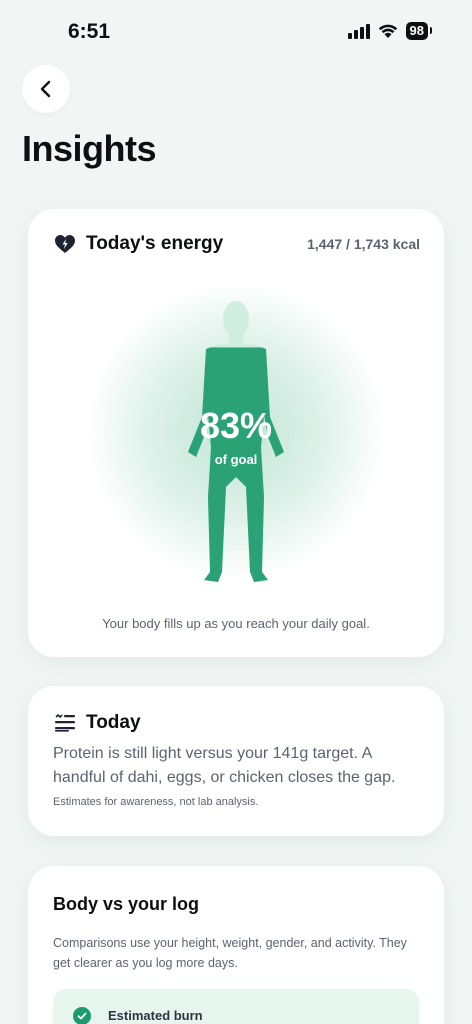  What do you see at coordinates (65, 723) in the screenshot?
I see `list-icon` at bounding box center [65, 723].